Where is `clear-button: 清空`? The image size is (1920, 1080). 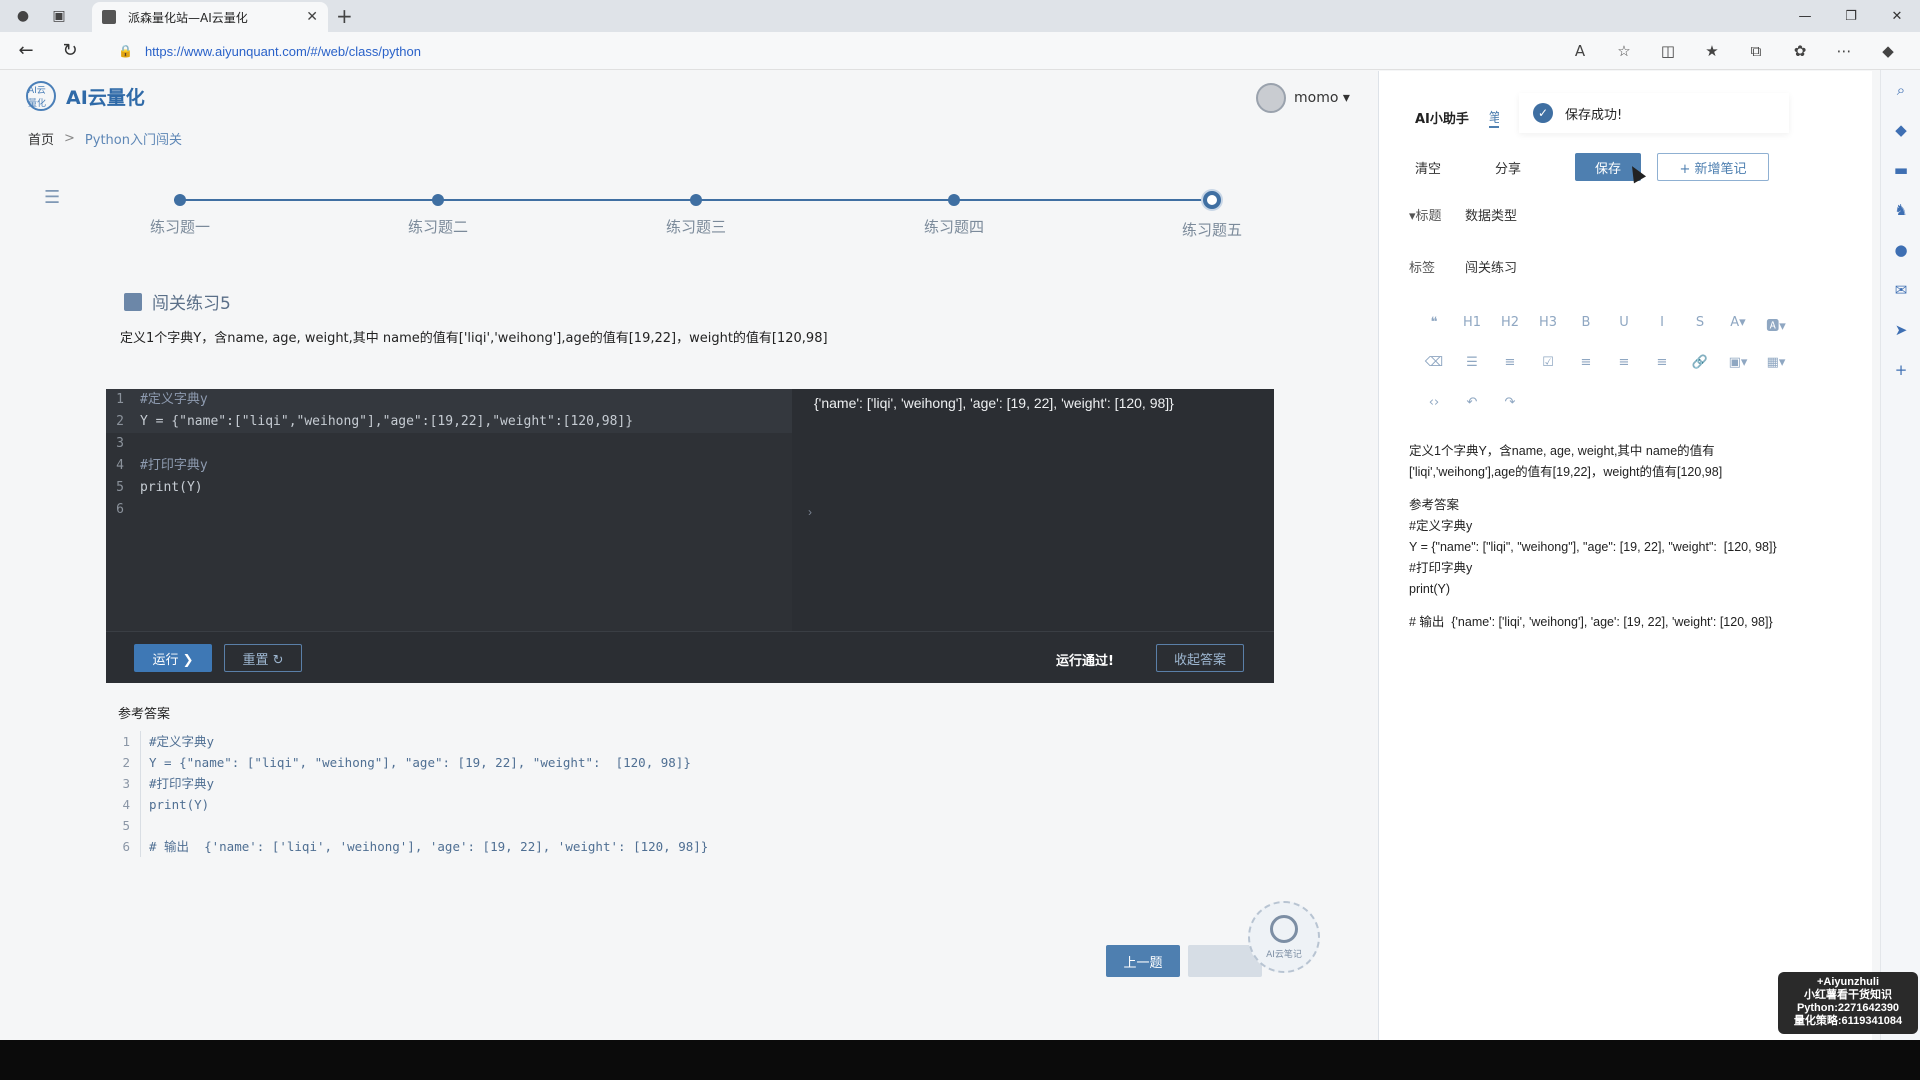 clear-button: 清空 is located at coordinates (1455, 167).